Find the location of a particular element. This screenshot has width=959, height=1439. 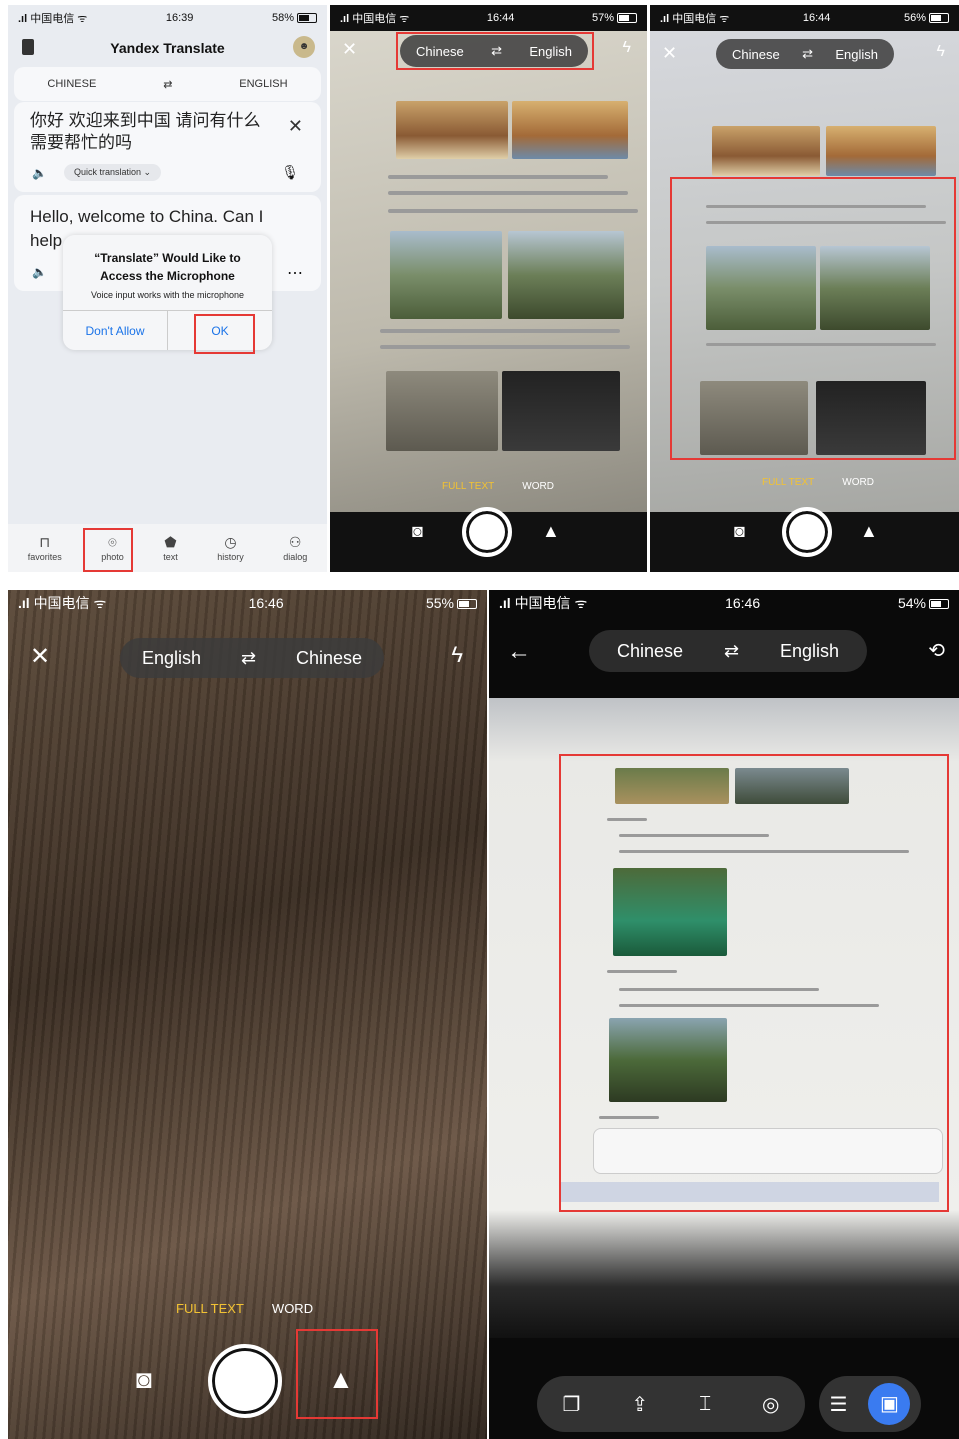

camera-preview: FULL TEXT WORD is located at coordinates (488, 271).